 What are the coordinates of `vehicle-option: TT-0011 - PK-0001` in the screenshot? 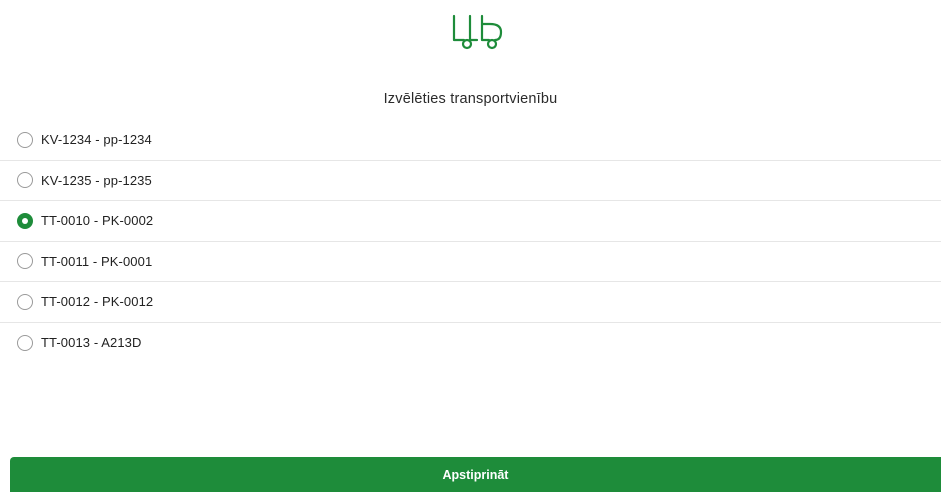 It's located at (470, 262).